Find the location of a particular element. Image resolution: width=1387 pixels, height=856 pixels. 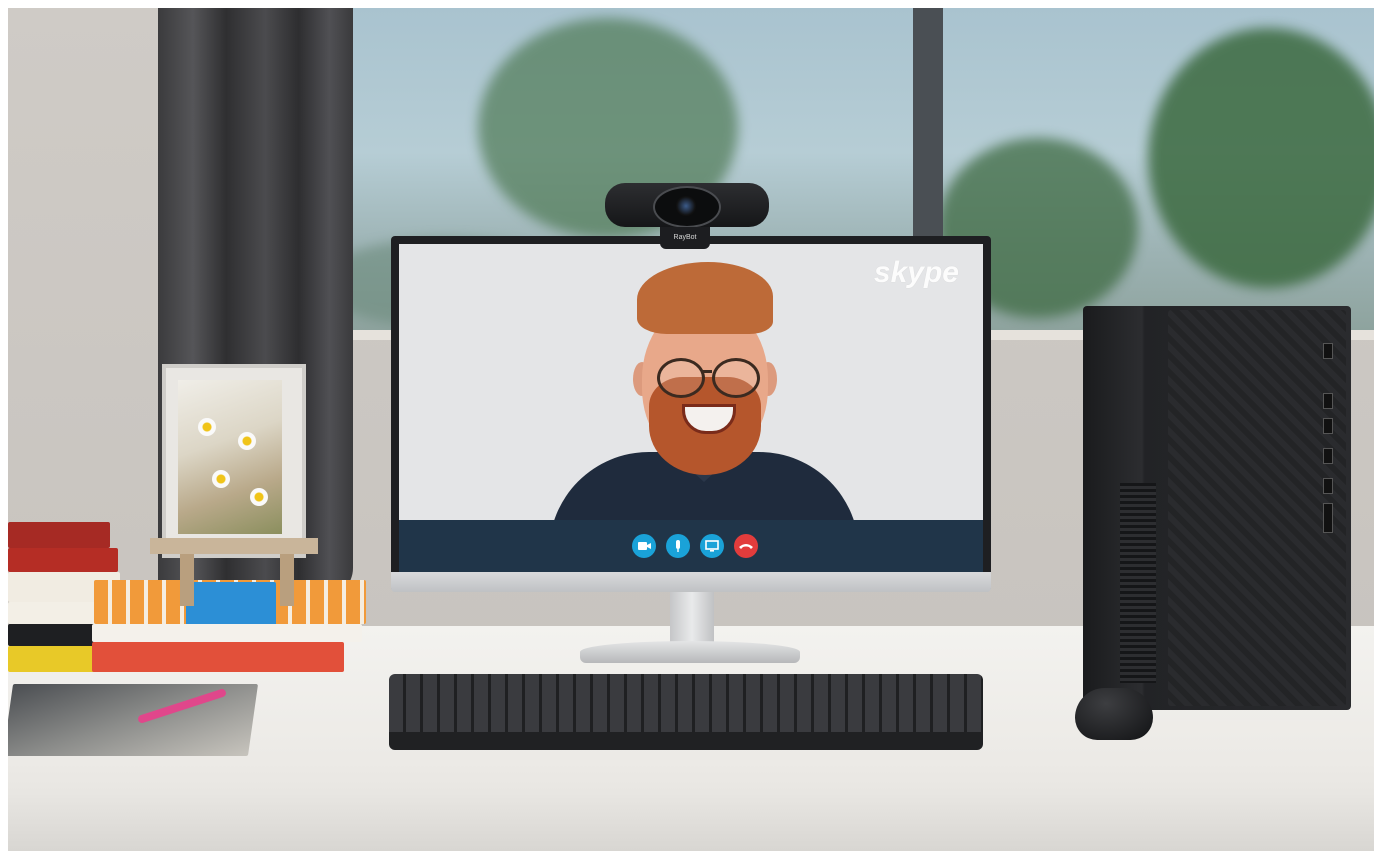

webcam-brand-label: RayBot is located at coordinates (685, 238).